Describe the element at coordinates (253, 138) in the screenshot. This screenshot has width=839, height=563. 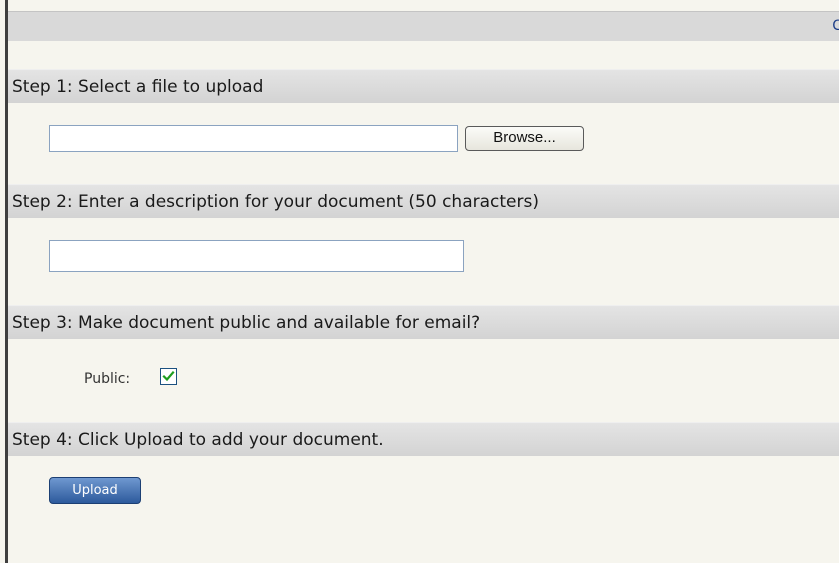
I see `file-path-input` at that location.